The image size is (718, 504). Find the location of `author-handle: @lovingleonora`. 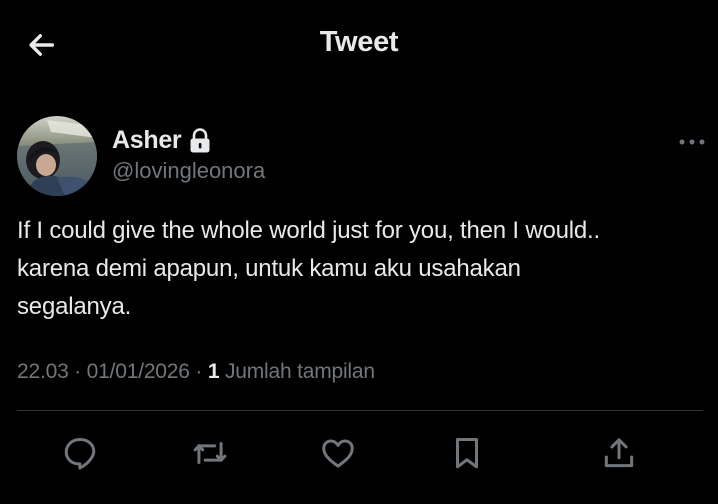

author-handle: @lovingleonora is located at coordinates (188, 171).